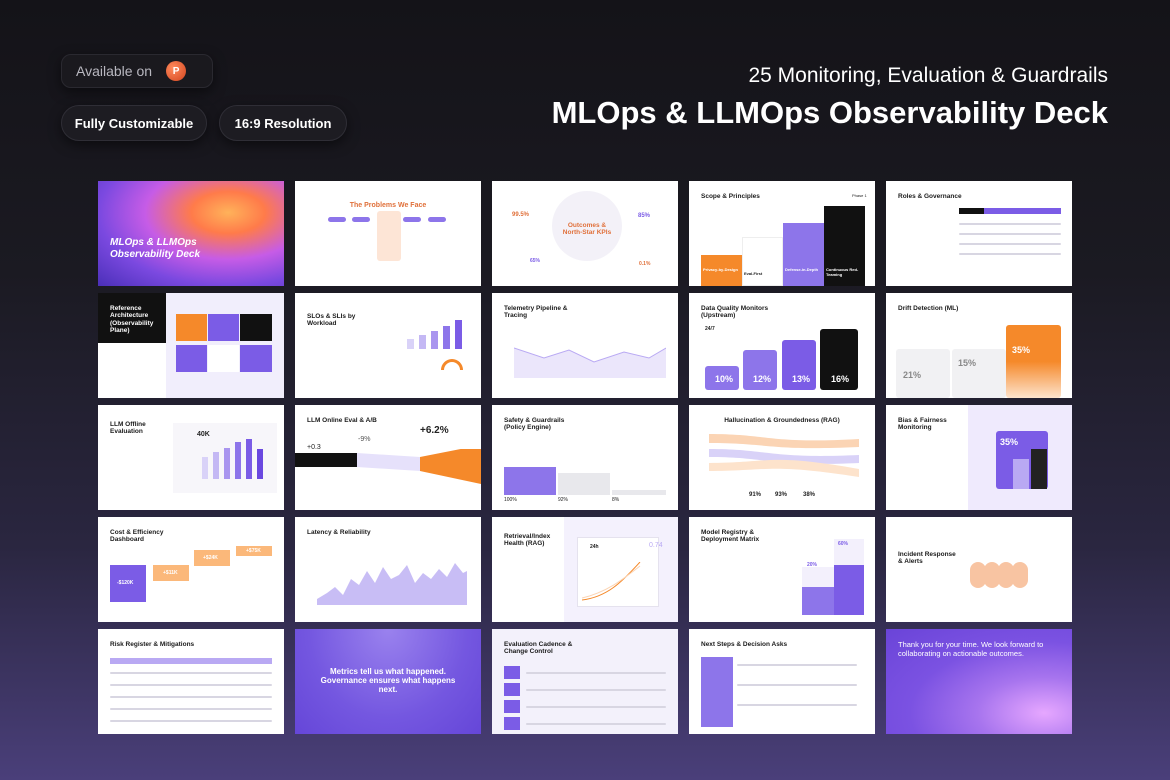 This screenshot has width=1170, height=780. What do you see at coordinates (137, 536) in the screenshot?
I see `slide-title: Cost & Efficiency Dashboard` at bounding box center [137, 536].